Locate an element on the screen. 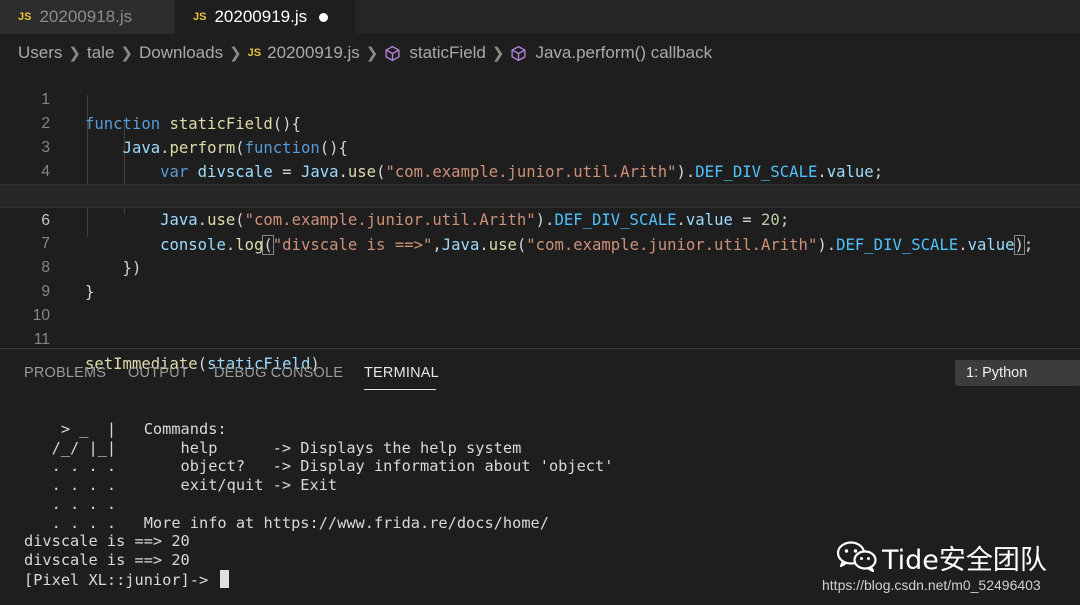 Image resolution: width=1080 pixels, height=605 pixels. terminal-select: 1: Python is located at coordinates (1017, 373).